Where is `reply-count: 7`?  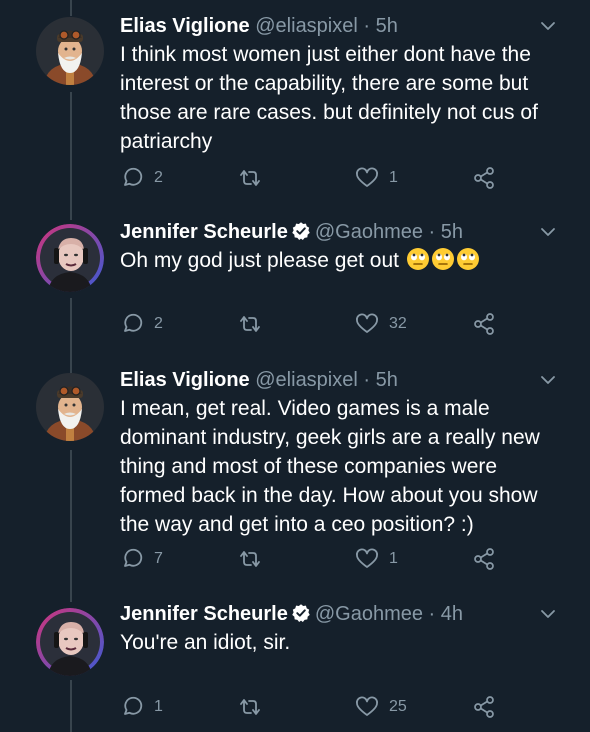 reply-count: 7 is located at coordinates (158, 558).